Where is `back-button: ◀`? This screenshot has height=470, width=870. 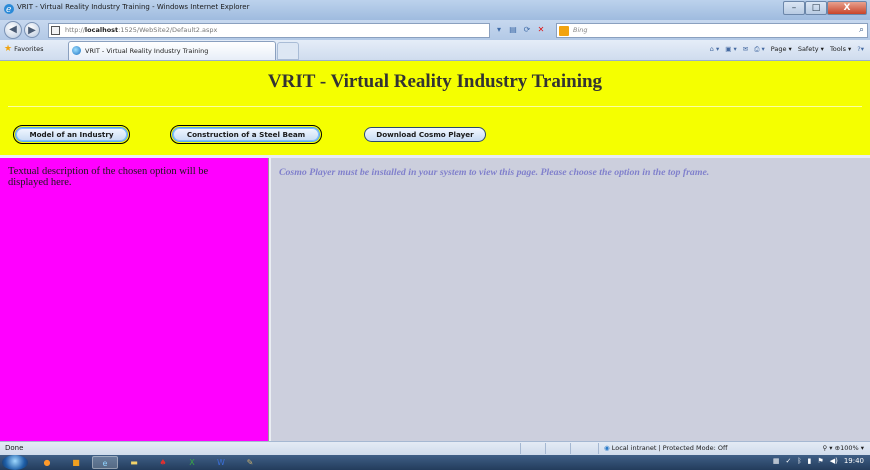
back-button: ◀ is located at coordinates (13, 30).